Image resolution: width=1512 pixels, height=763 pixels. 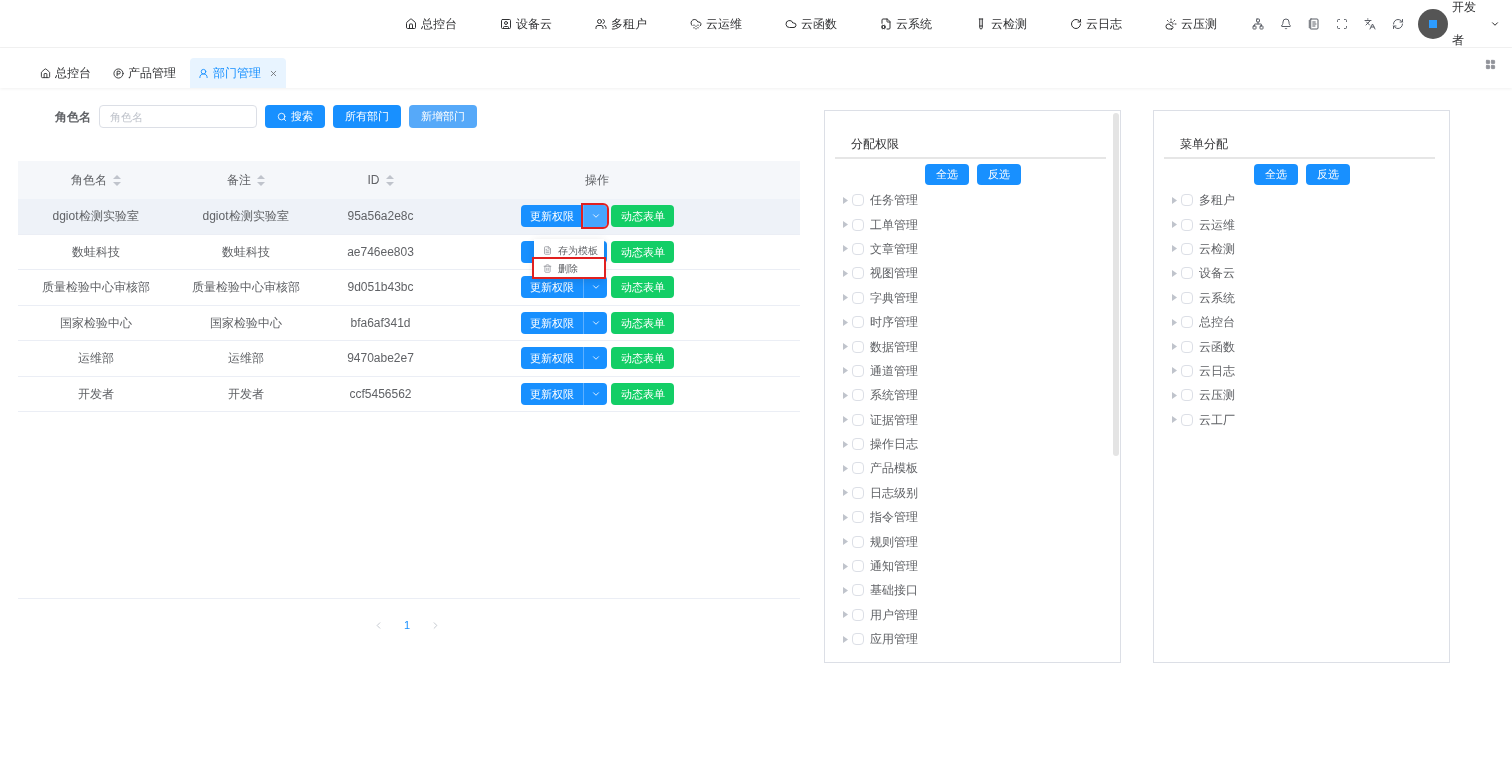 I want to click on tree-item-label: 文章管理, so click(x=894, y=248).